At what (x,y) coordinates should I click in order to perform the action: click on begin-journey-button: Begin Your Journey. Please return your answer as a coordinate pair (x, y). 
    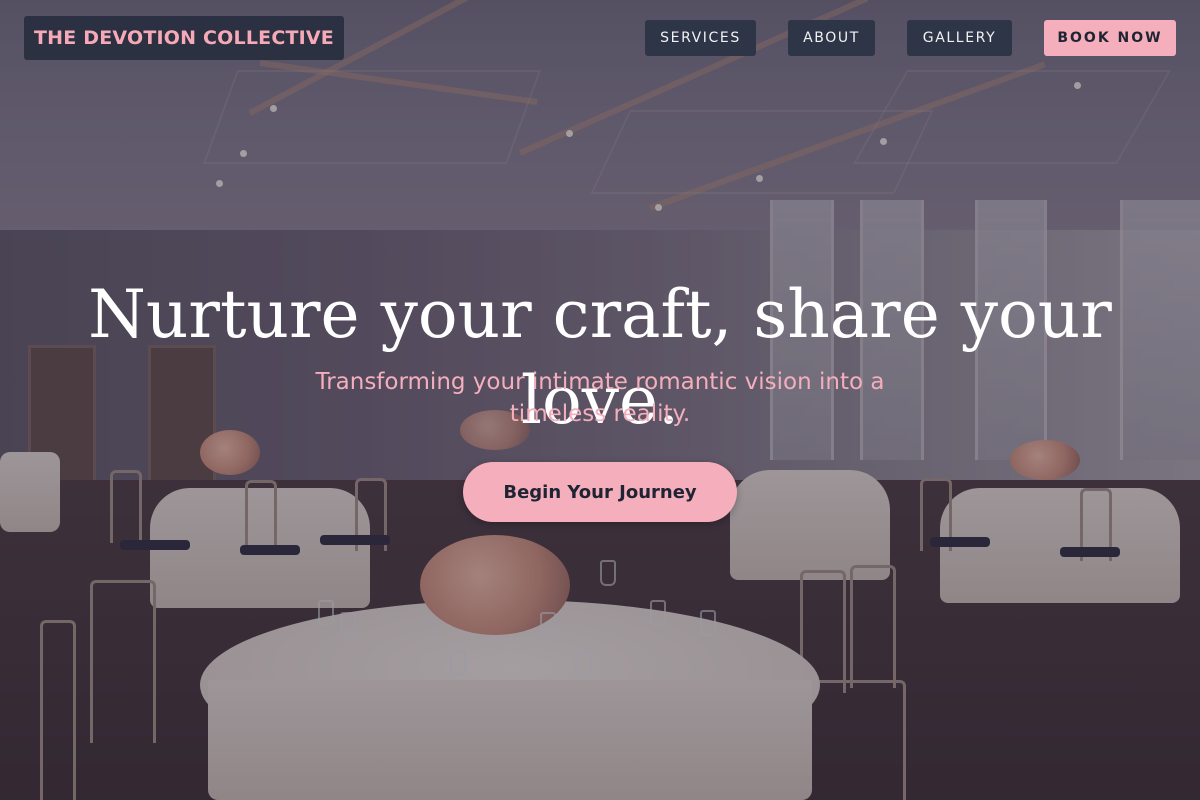
    Looking at the image, I should click on (600, 492).